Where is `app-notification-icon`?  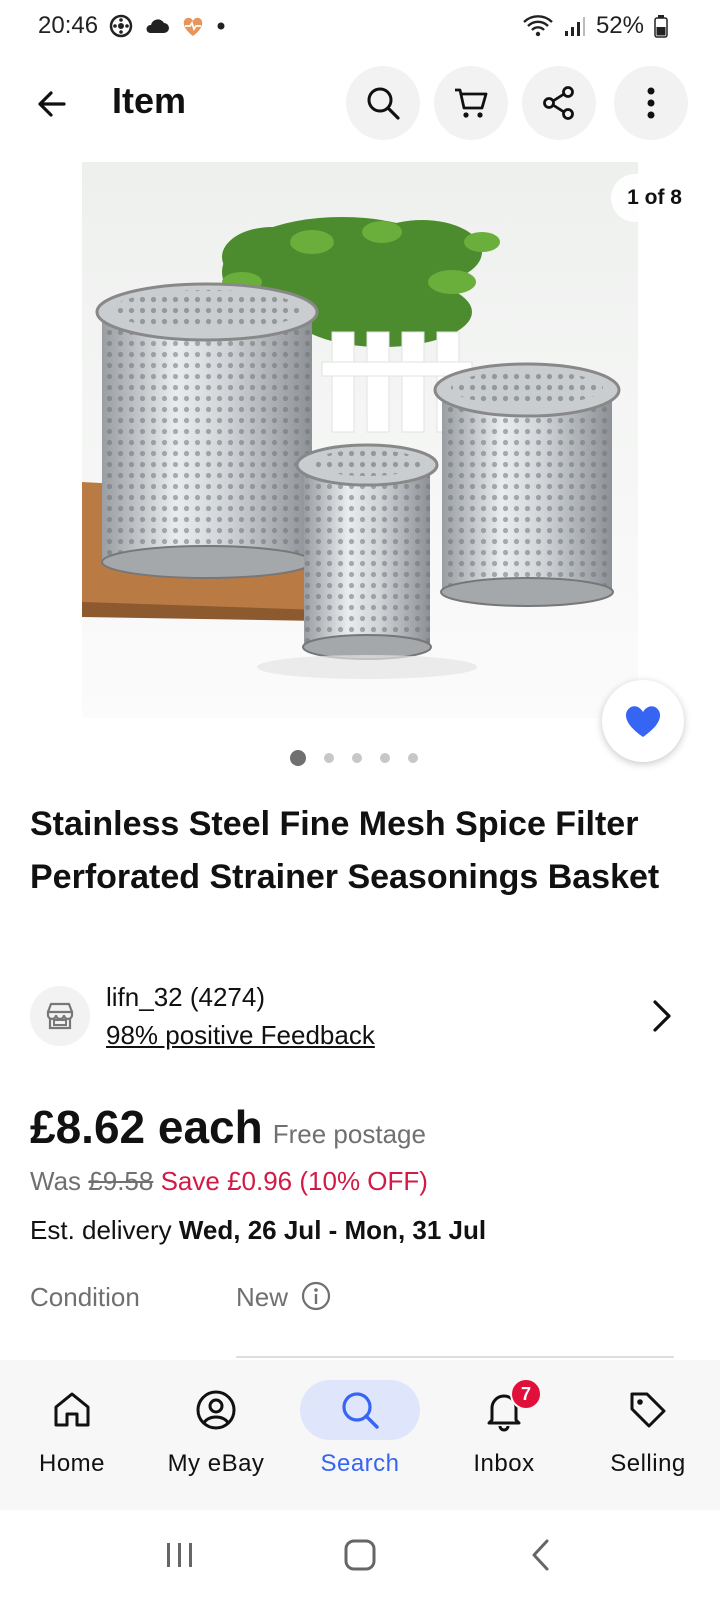
app-notification-icon is located at coordinates (121, 26).